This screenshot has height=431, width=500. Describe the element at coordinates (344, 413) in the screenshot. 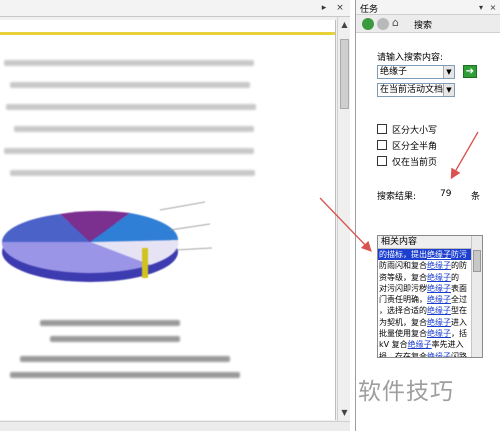

I see `scroll-down-icon: ▼` at that location.